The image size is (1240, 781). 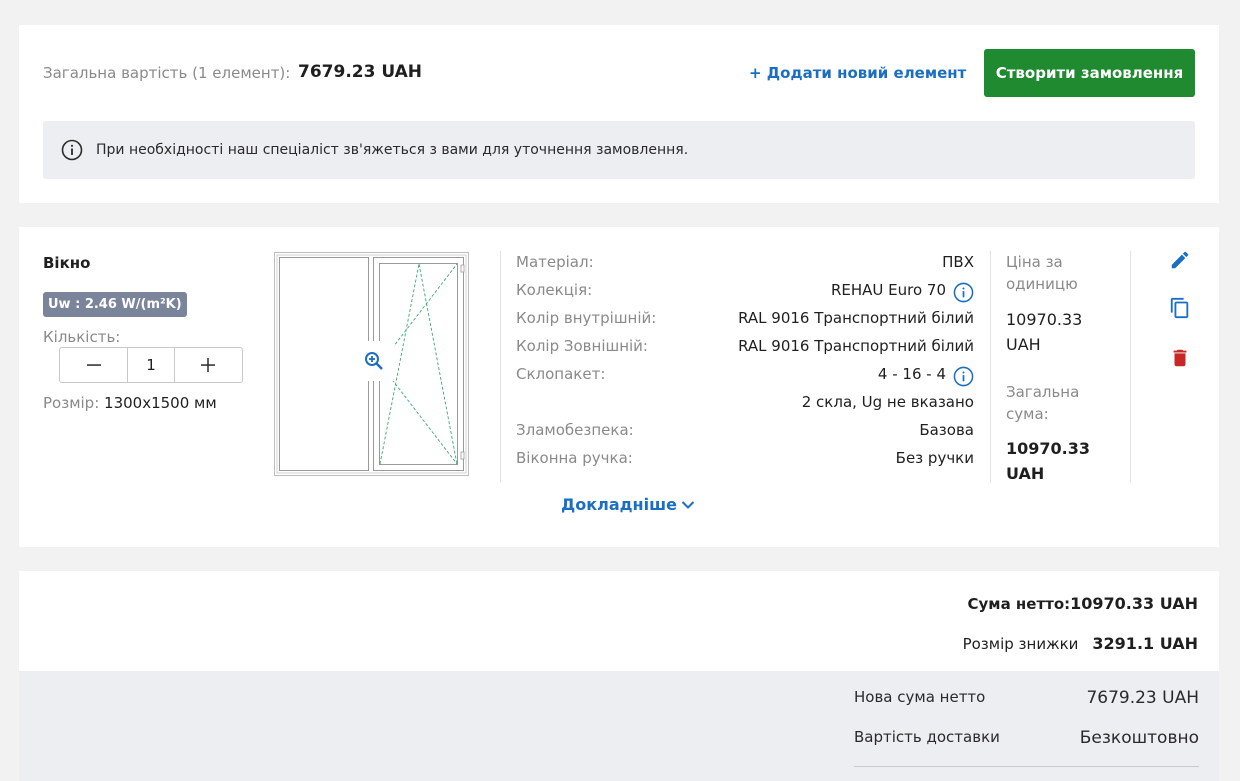 I want to click on zoom-button, so click(x=374, y=361).